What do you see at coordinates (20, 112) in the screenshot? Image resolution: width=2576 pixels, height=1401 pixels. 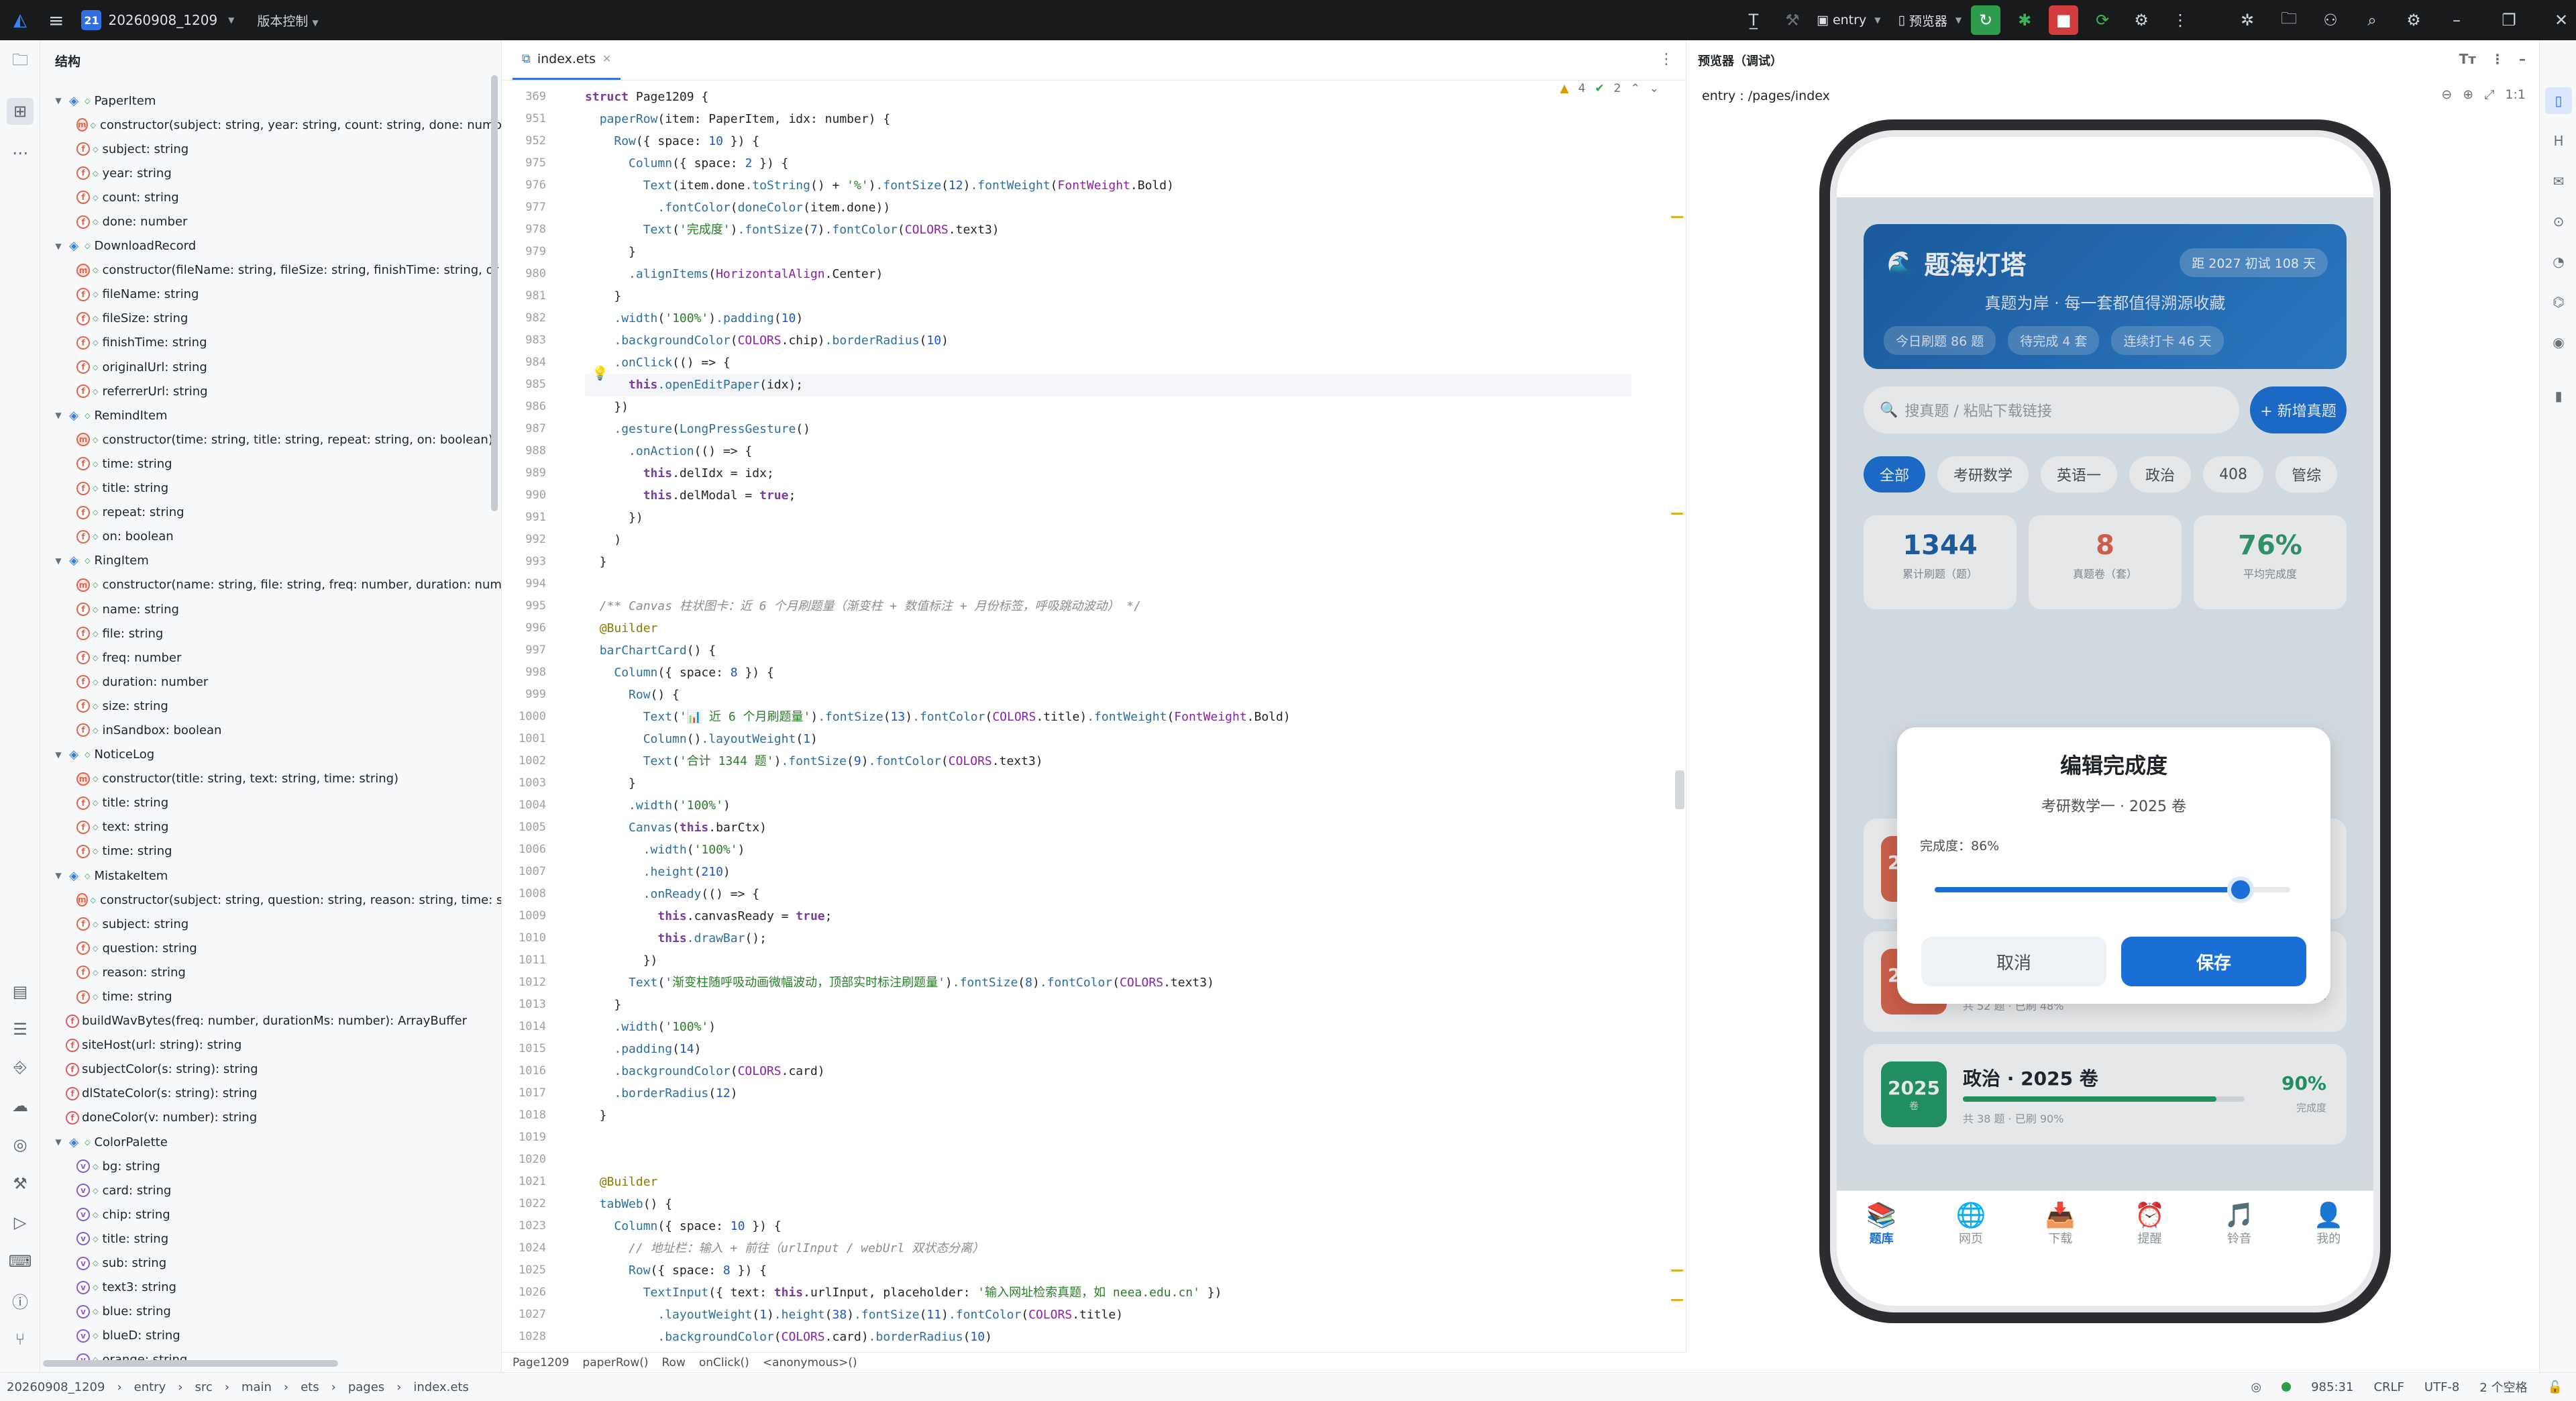 I see `structure-view-icon: ⊞` at bounding box center [20, 112].